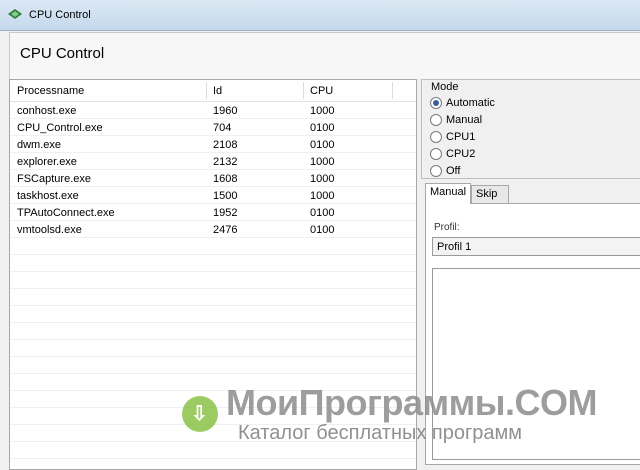  Describe the element at coordinates (60, 128) in the screenshot. I see `process-name-cell: CPU_Control.exe` at that location.